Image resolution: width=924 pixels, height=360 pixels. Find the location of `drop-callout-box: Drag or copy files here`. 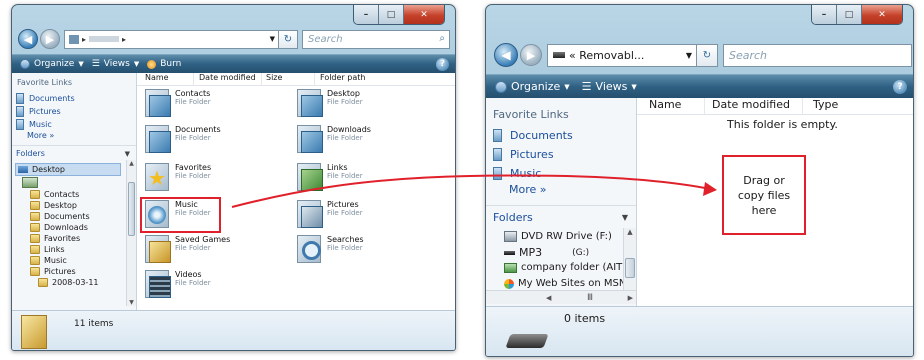

drop-callout-box: Drag or copy files here is located at coordinates (764, 195).